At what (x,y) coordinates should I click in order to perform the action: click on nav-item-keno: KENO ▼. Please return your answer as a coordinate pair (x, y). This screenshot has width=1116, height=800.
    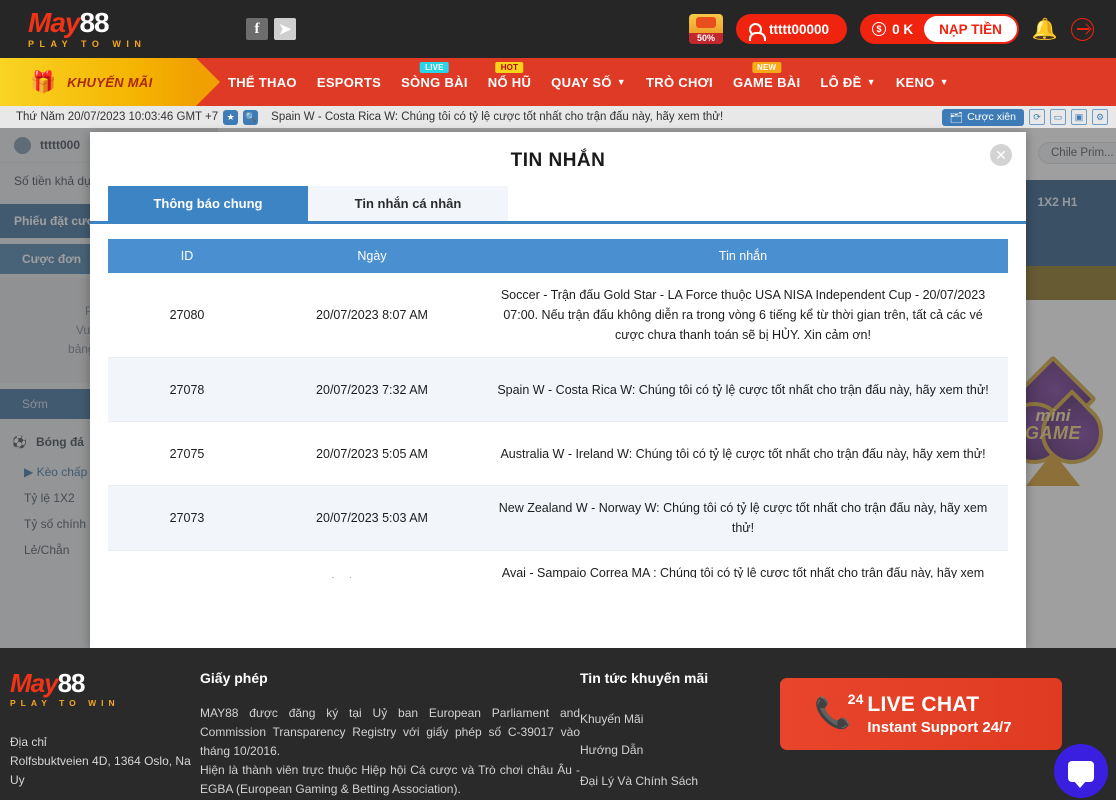
    Looking at the image, I should click on (922, 82).